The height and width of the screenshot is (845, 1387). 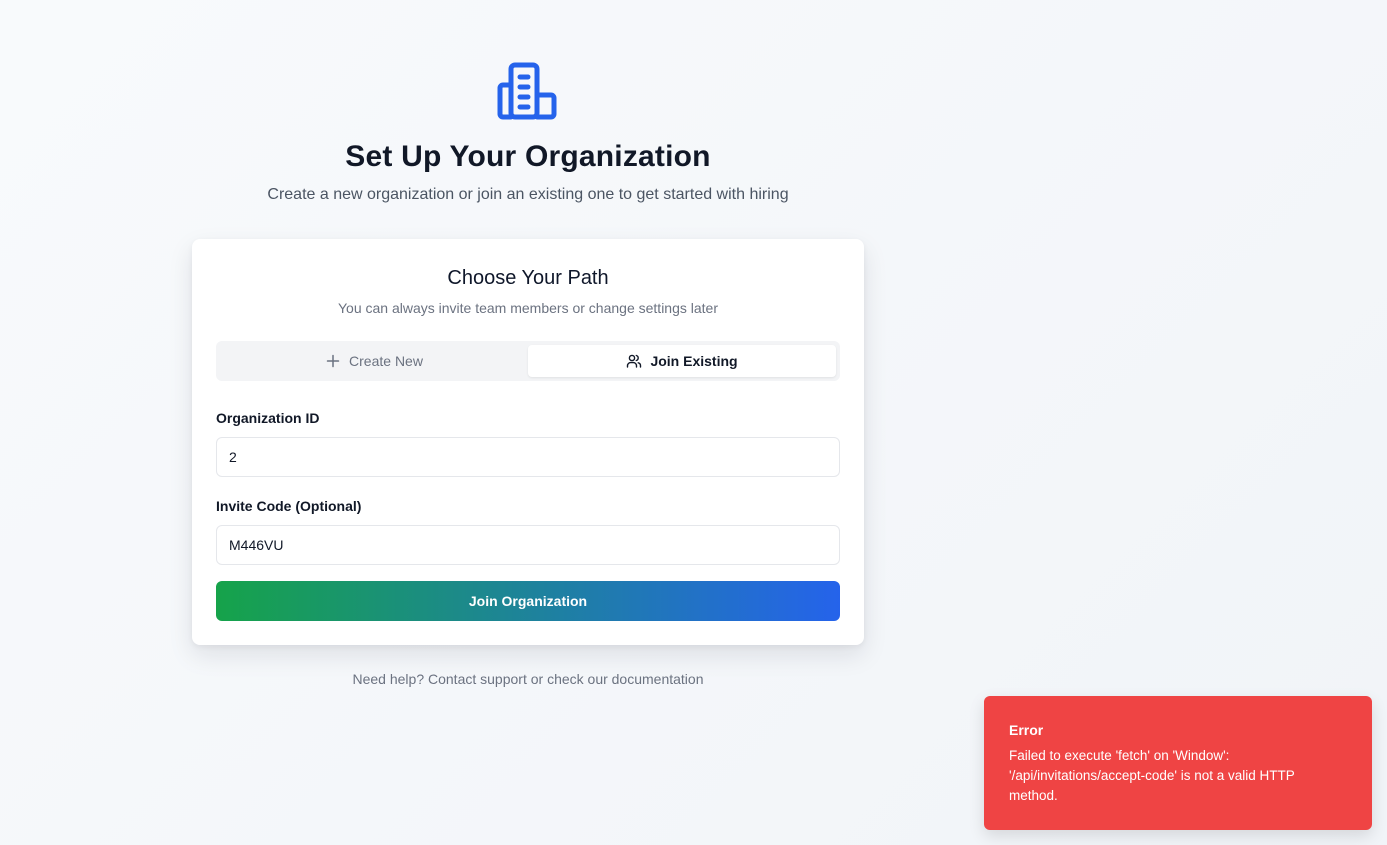 I want to click on organization-id-label: Organization ID, so click(x=268, y=418).